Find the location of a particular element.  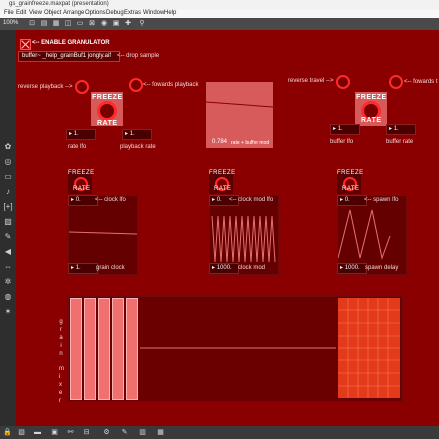

bottom-toolbar: 🔒 ▧ ▬ ▣ ⚯ ⊟ ⚙ ✎ ▥ ▦ is located at coordinates (219, 432).